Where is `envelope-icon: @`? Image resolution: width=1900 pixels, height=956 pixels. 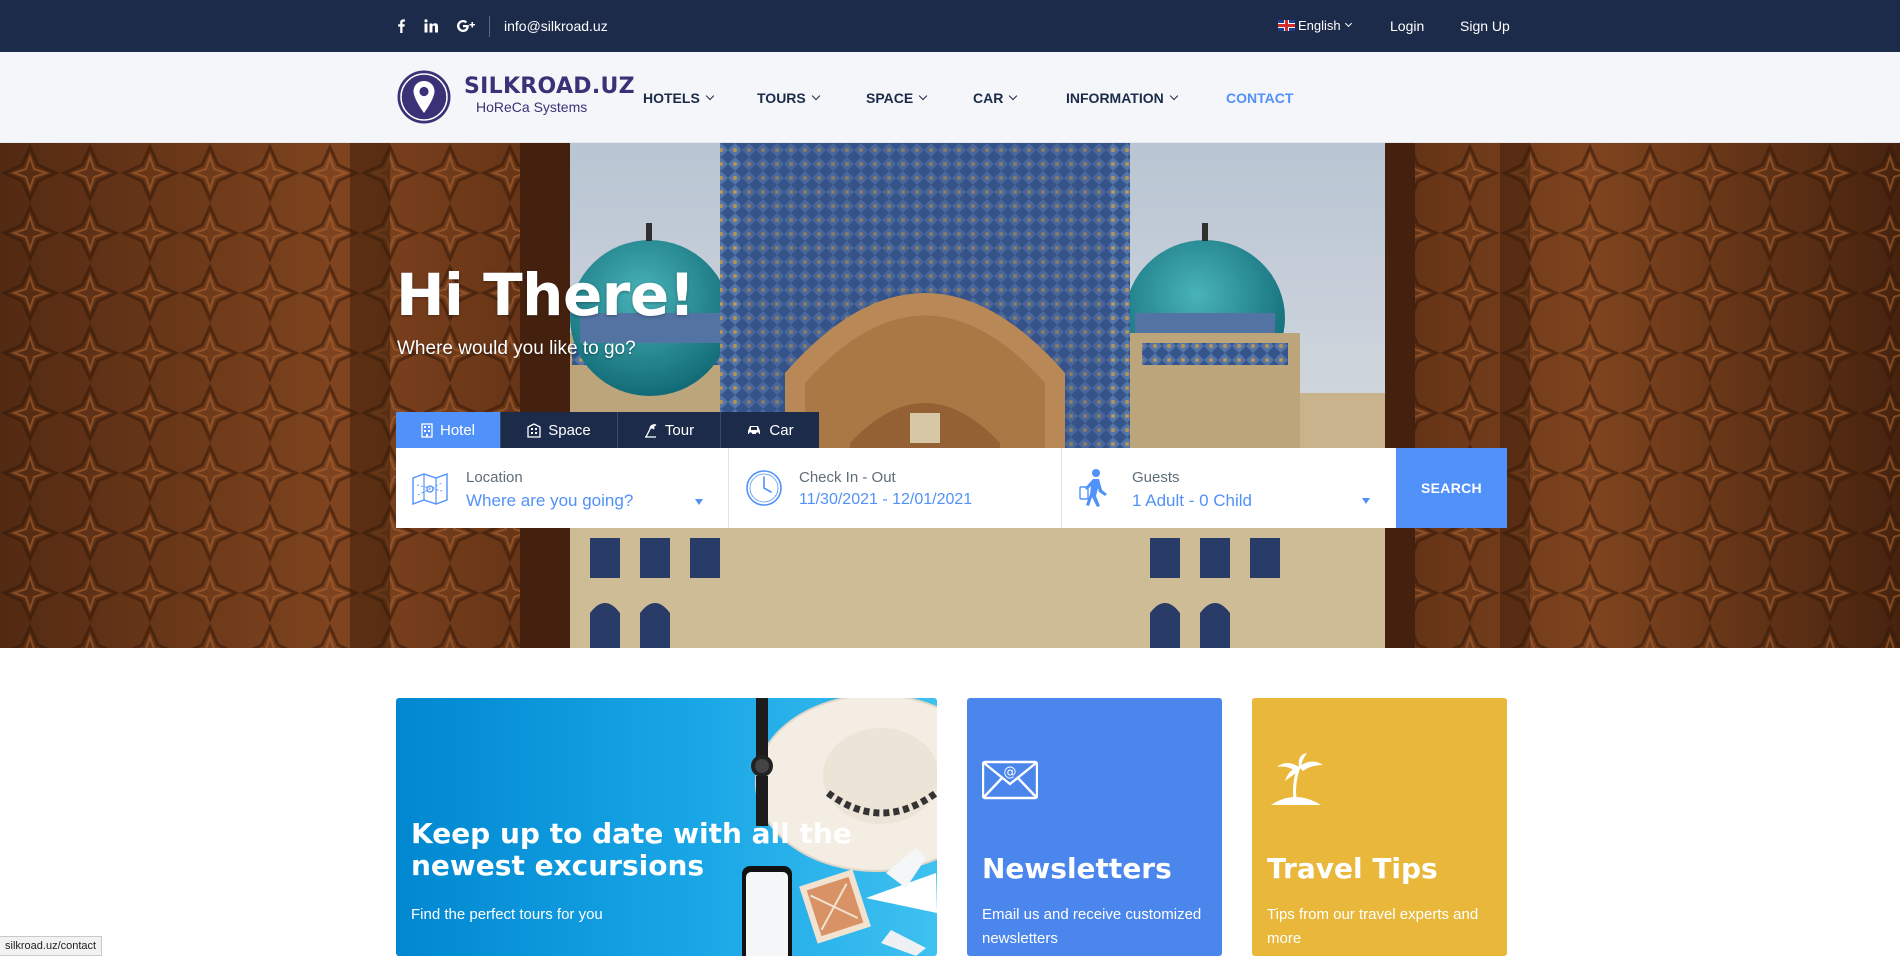
envelope-icon: @ is located at coordinates (1010, 780).